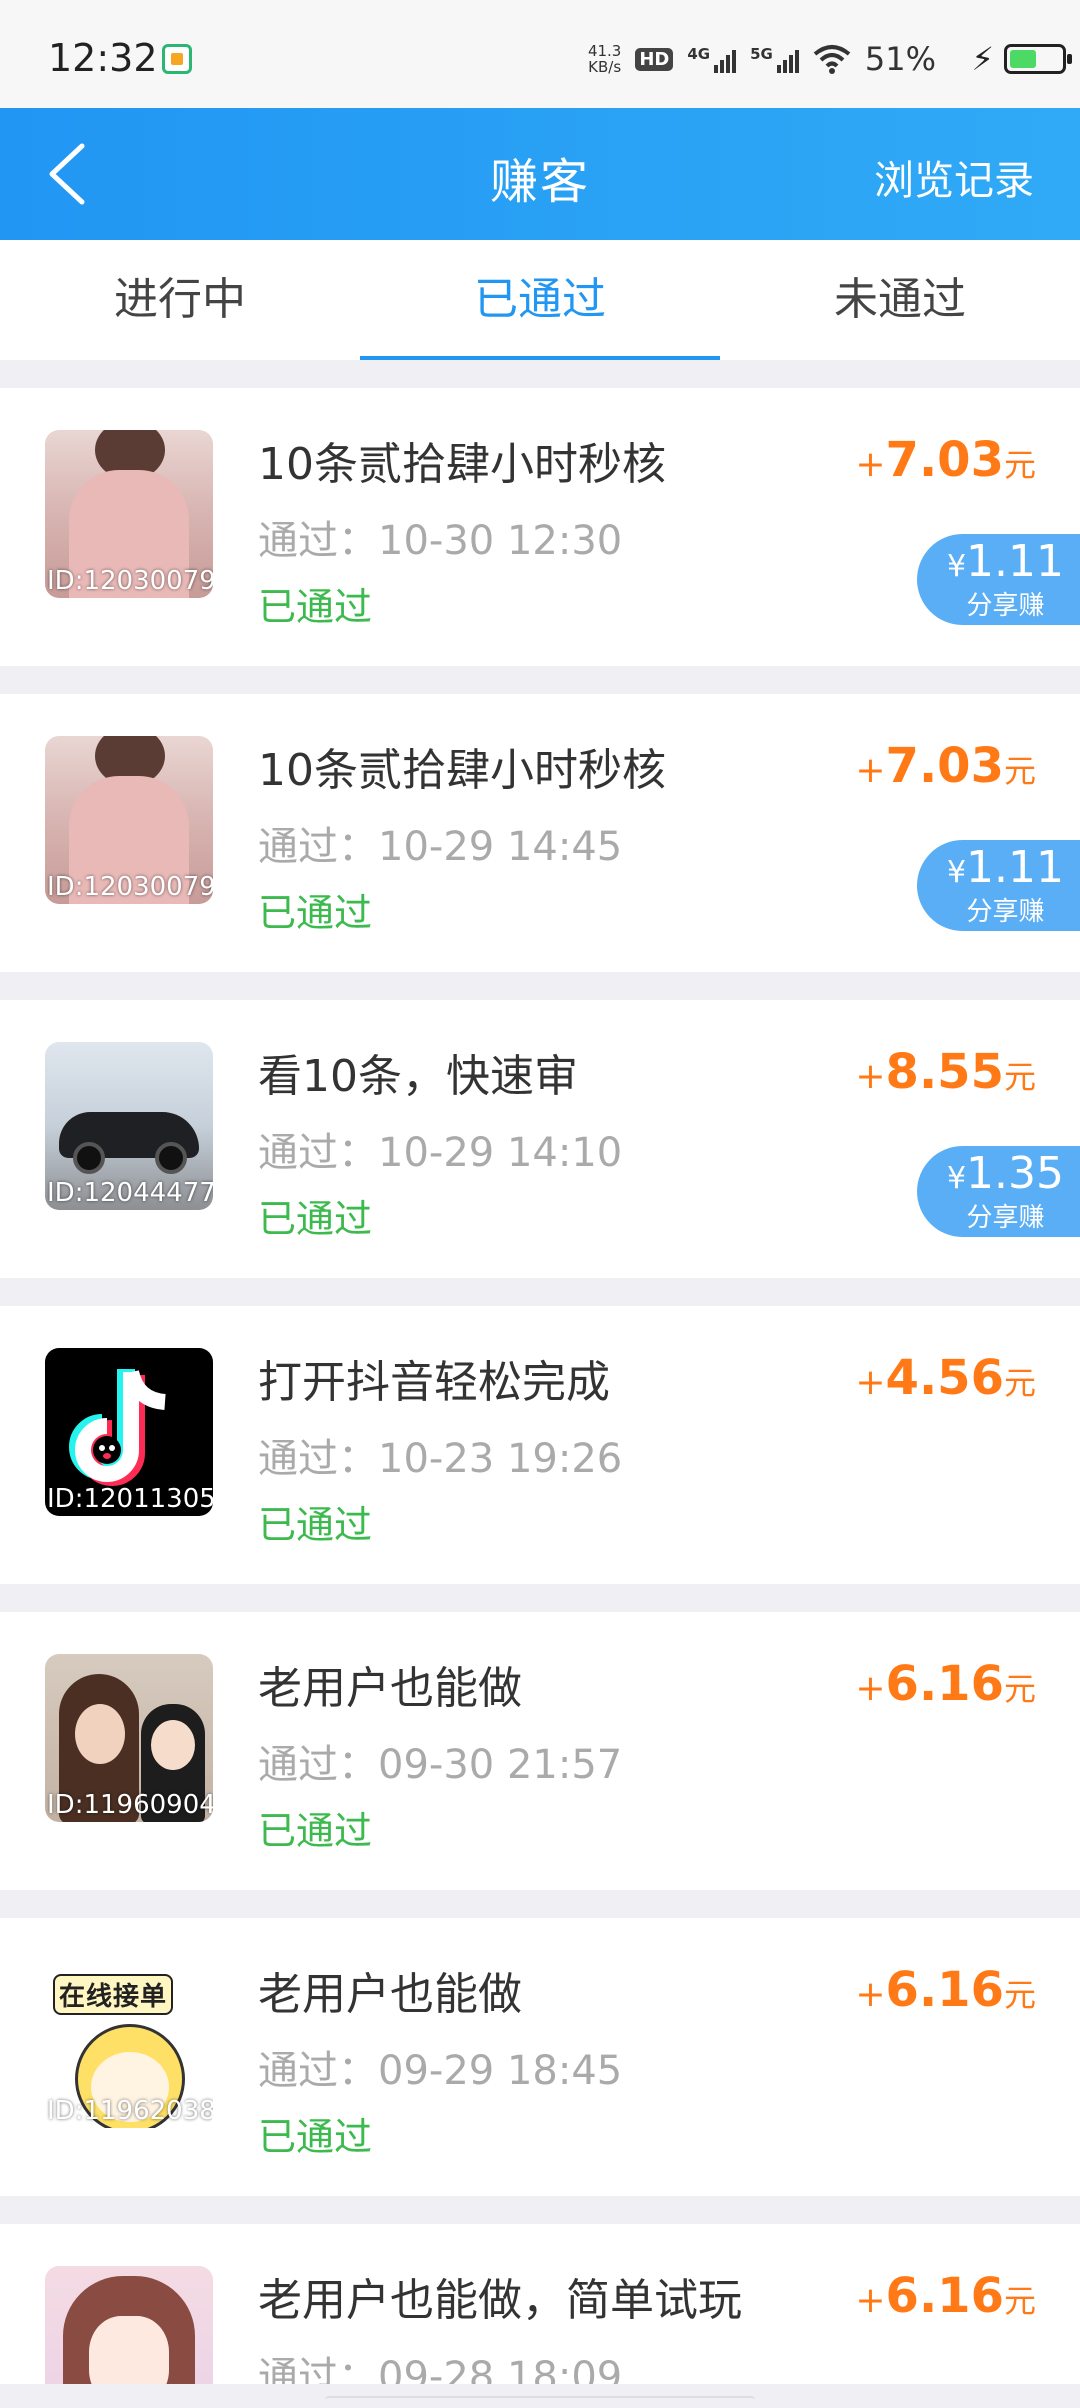 This screenshot has height=2408, width=1080. Describe the element at coordinates (774, 59) in the screenshot. I see `signal-5g-icon: 5G` at that location.